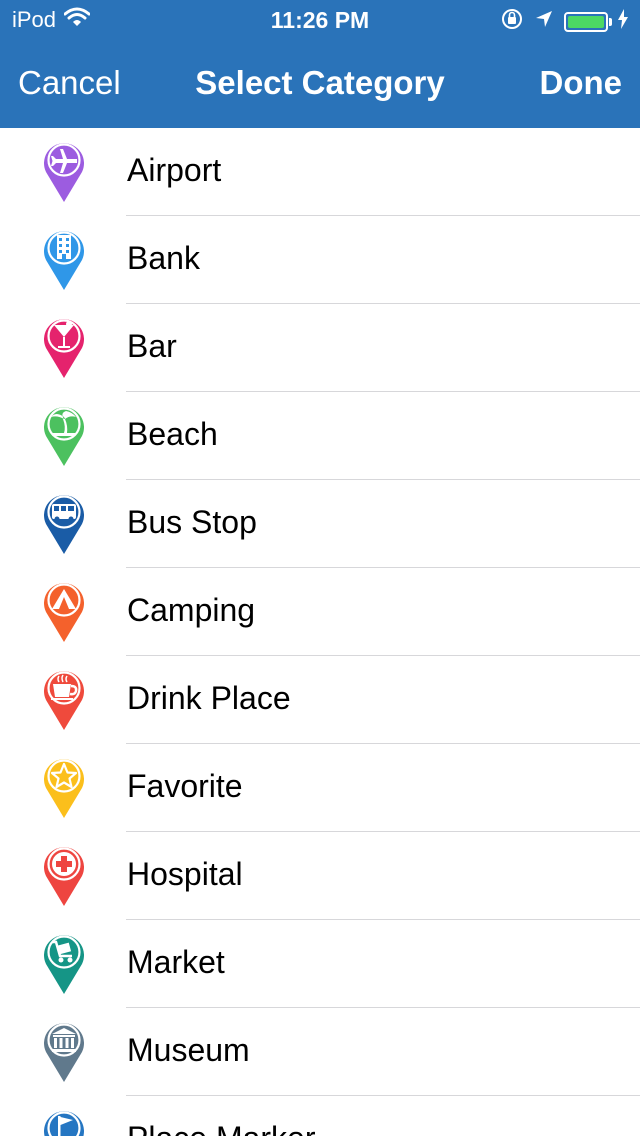  I want to click on battery-icon, so click(588, 22).